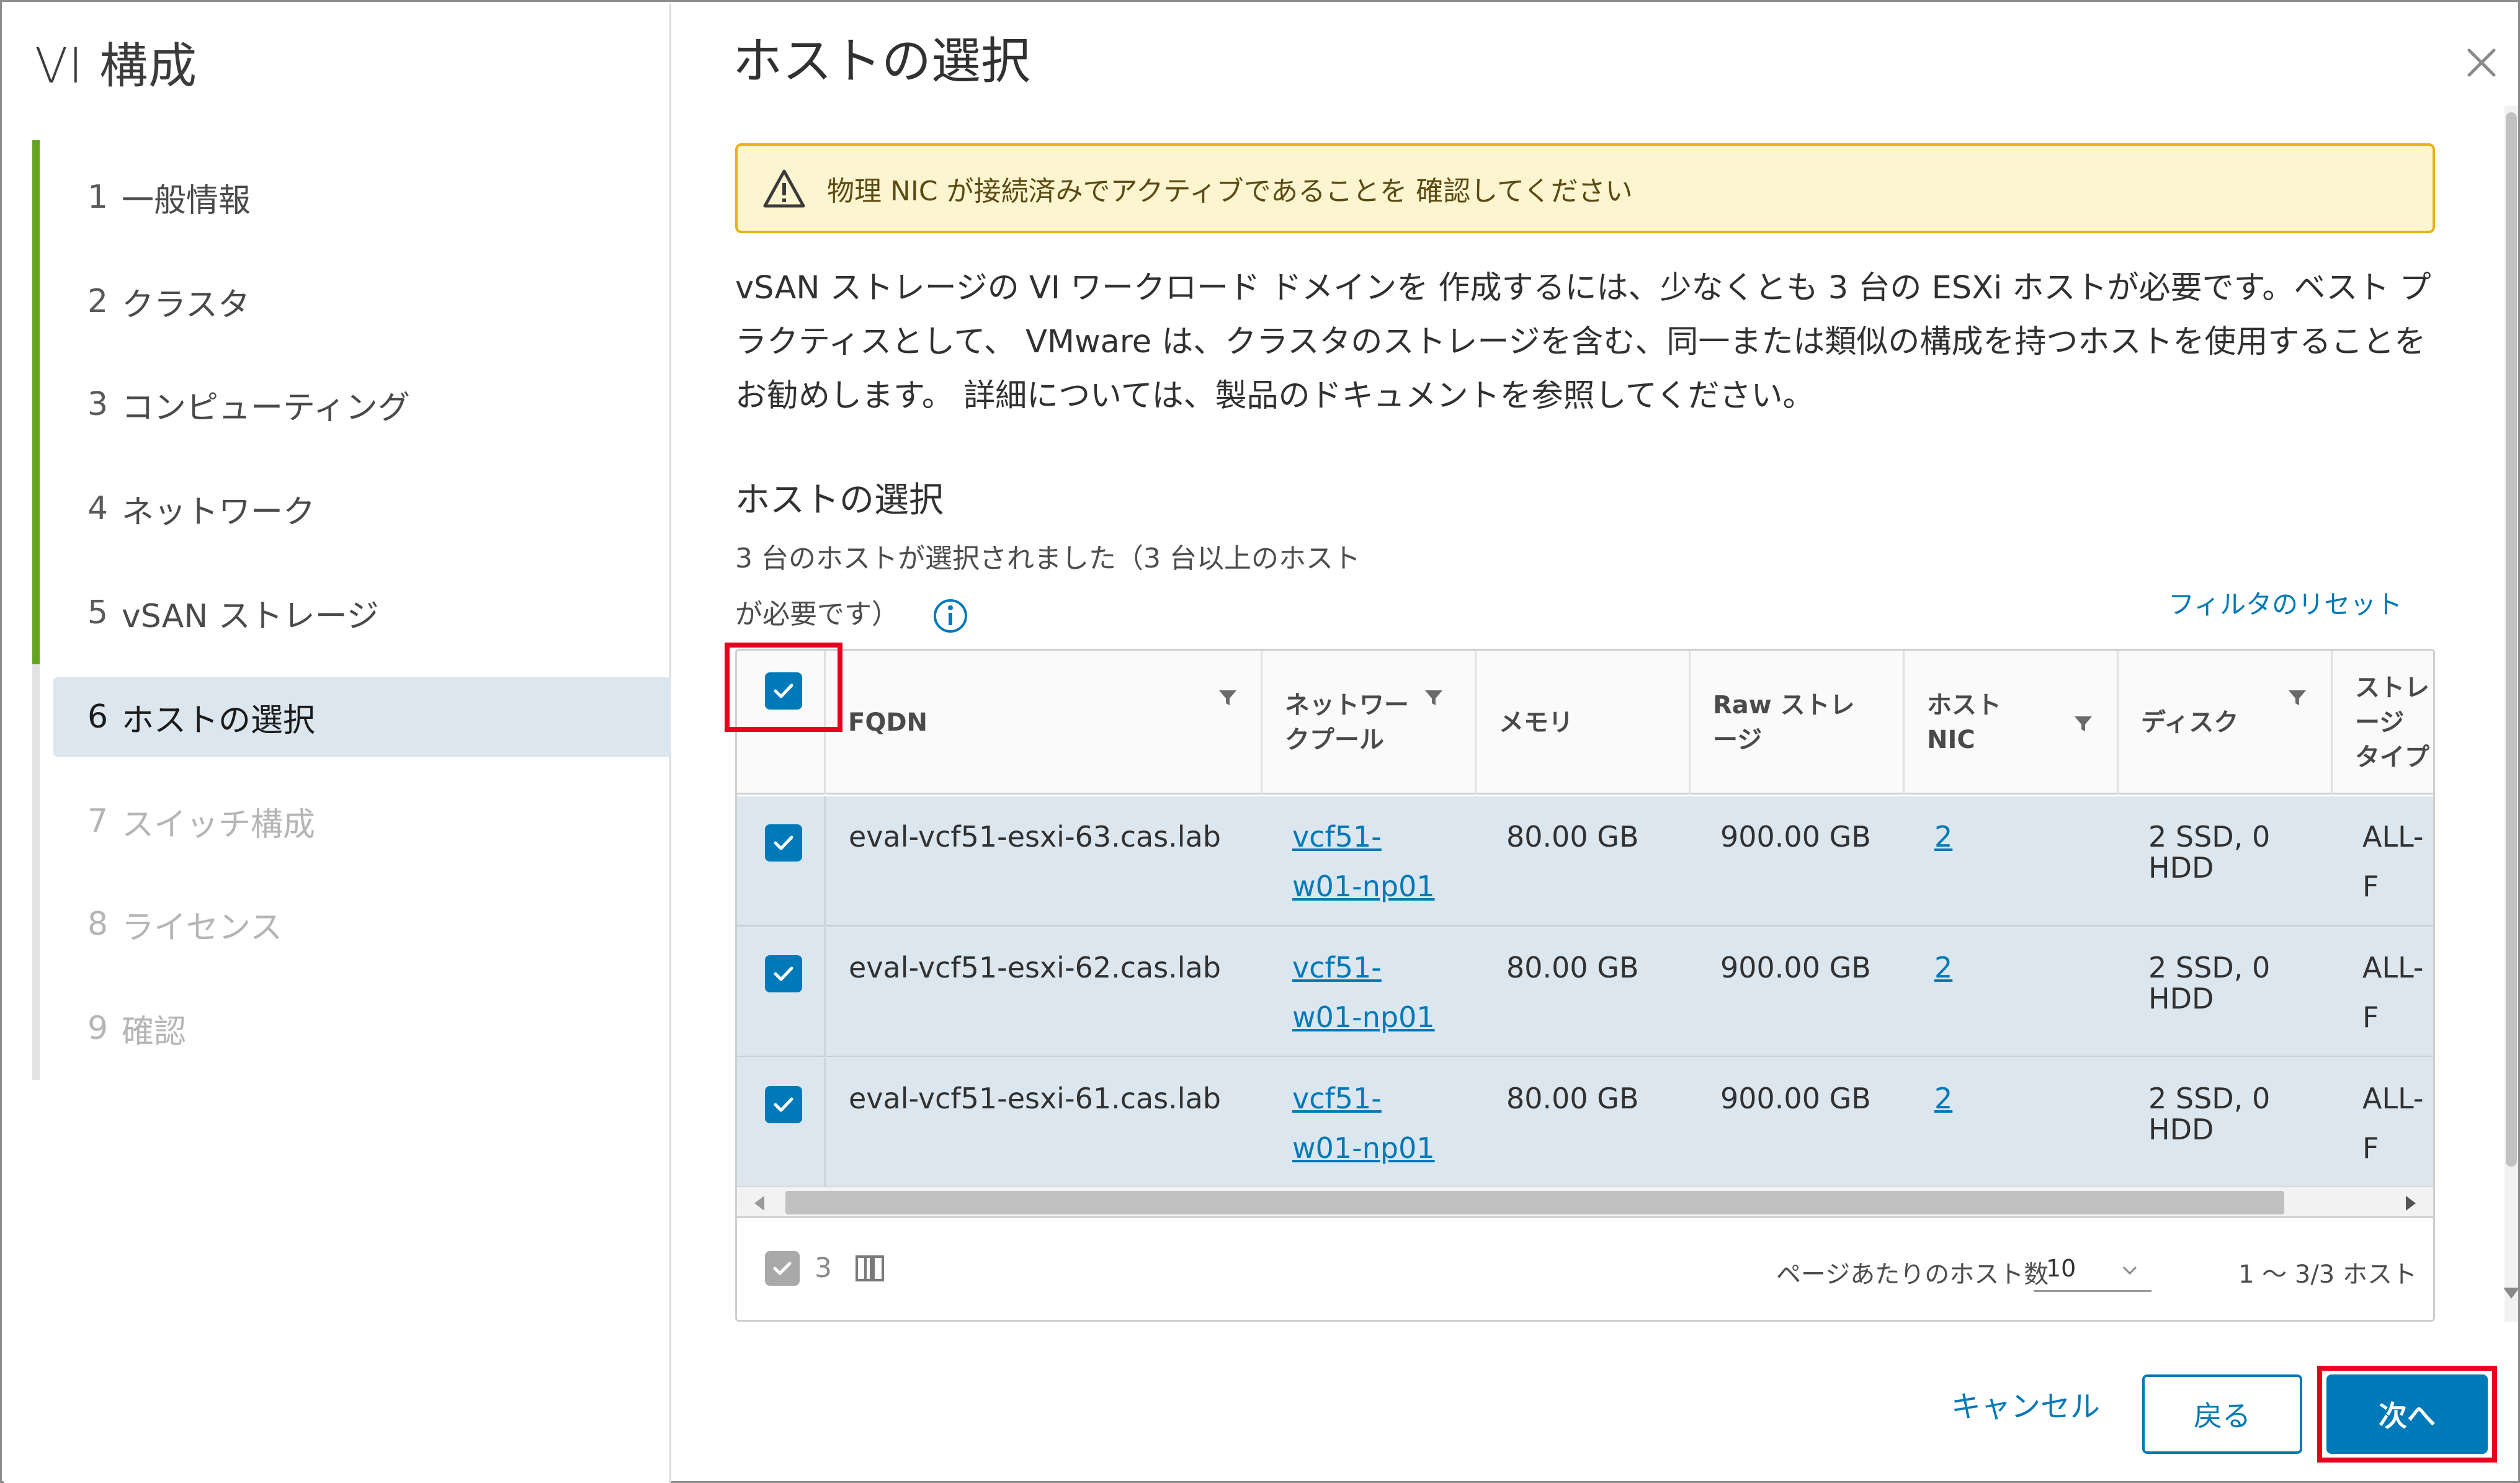 The width and height of the screenshot is (2520, 1483). I want to click on wizard-step-6: 6 ホストの選択, so click(362, 717).